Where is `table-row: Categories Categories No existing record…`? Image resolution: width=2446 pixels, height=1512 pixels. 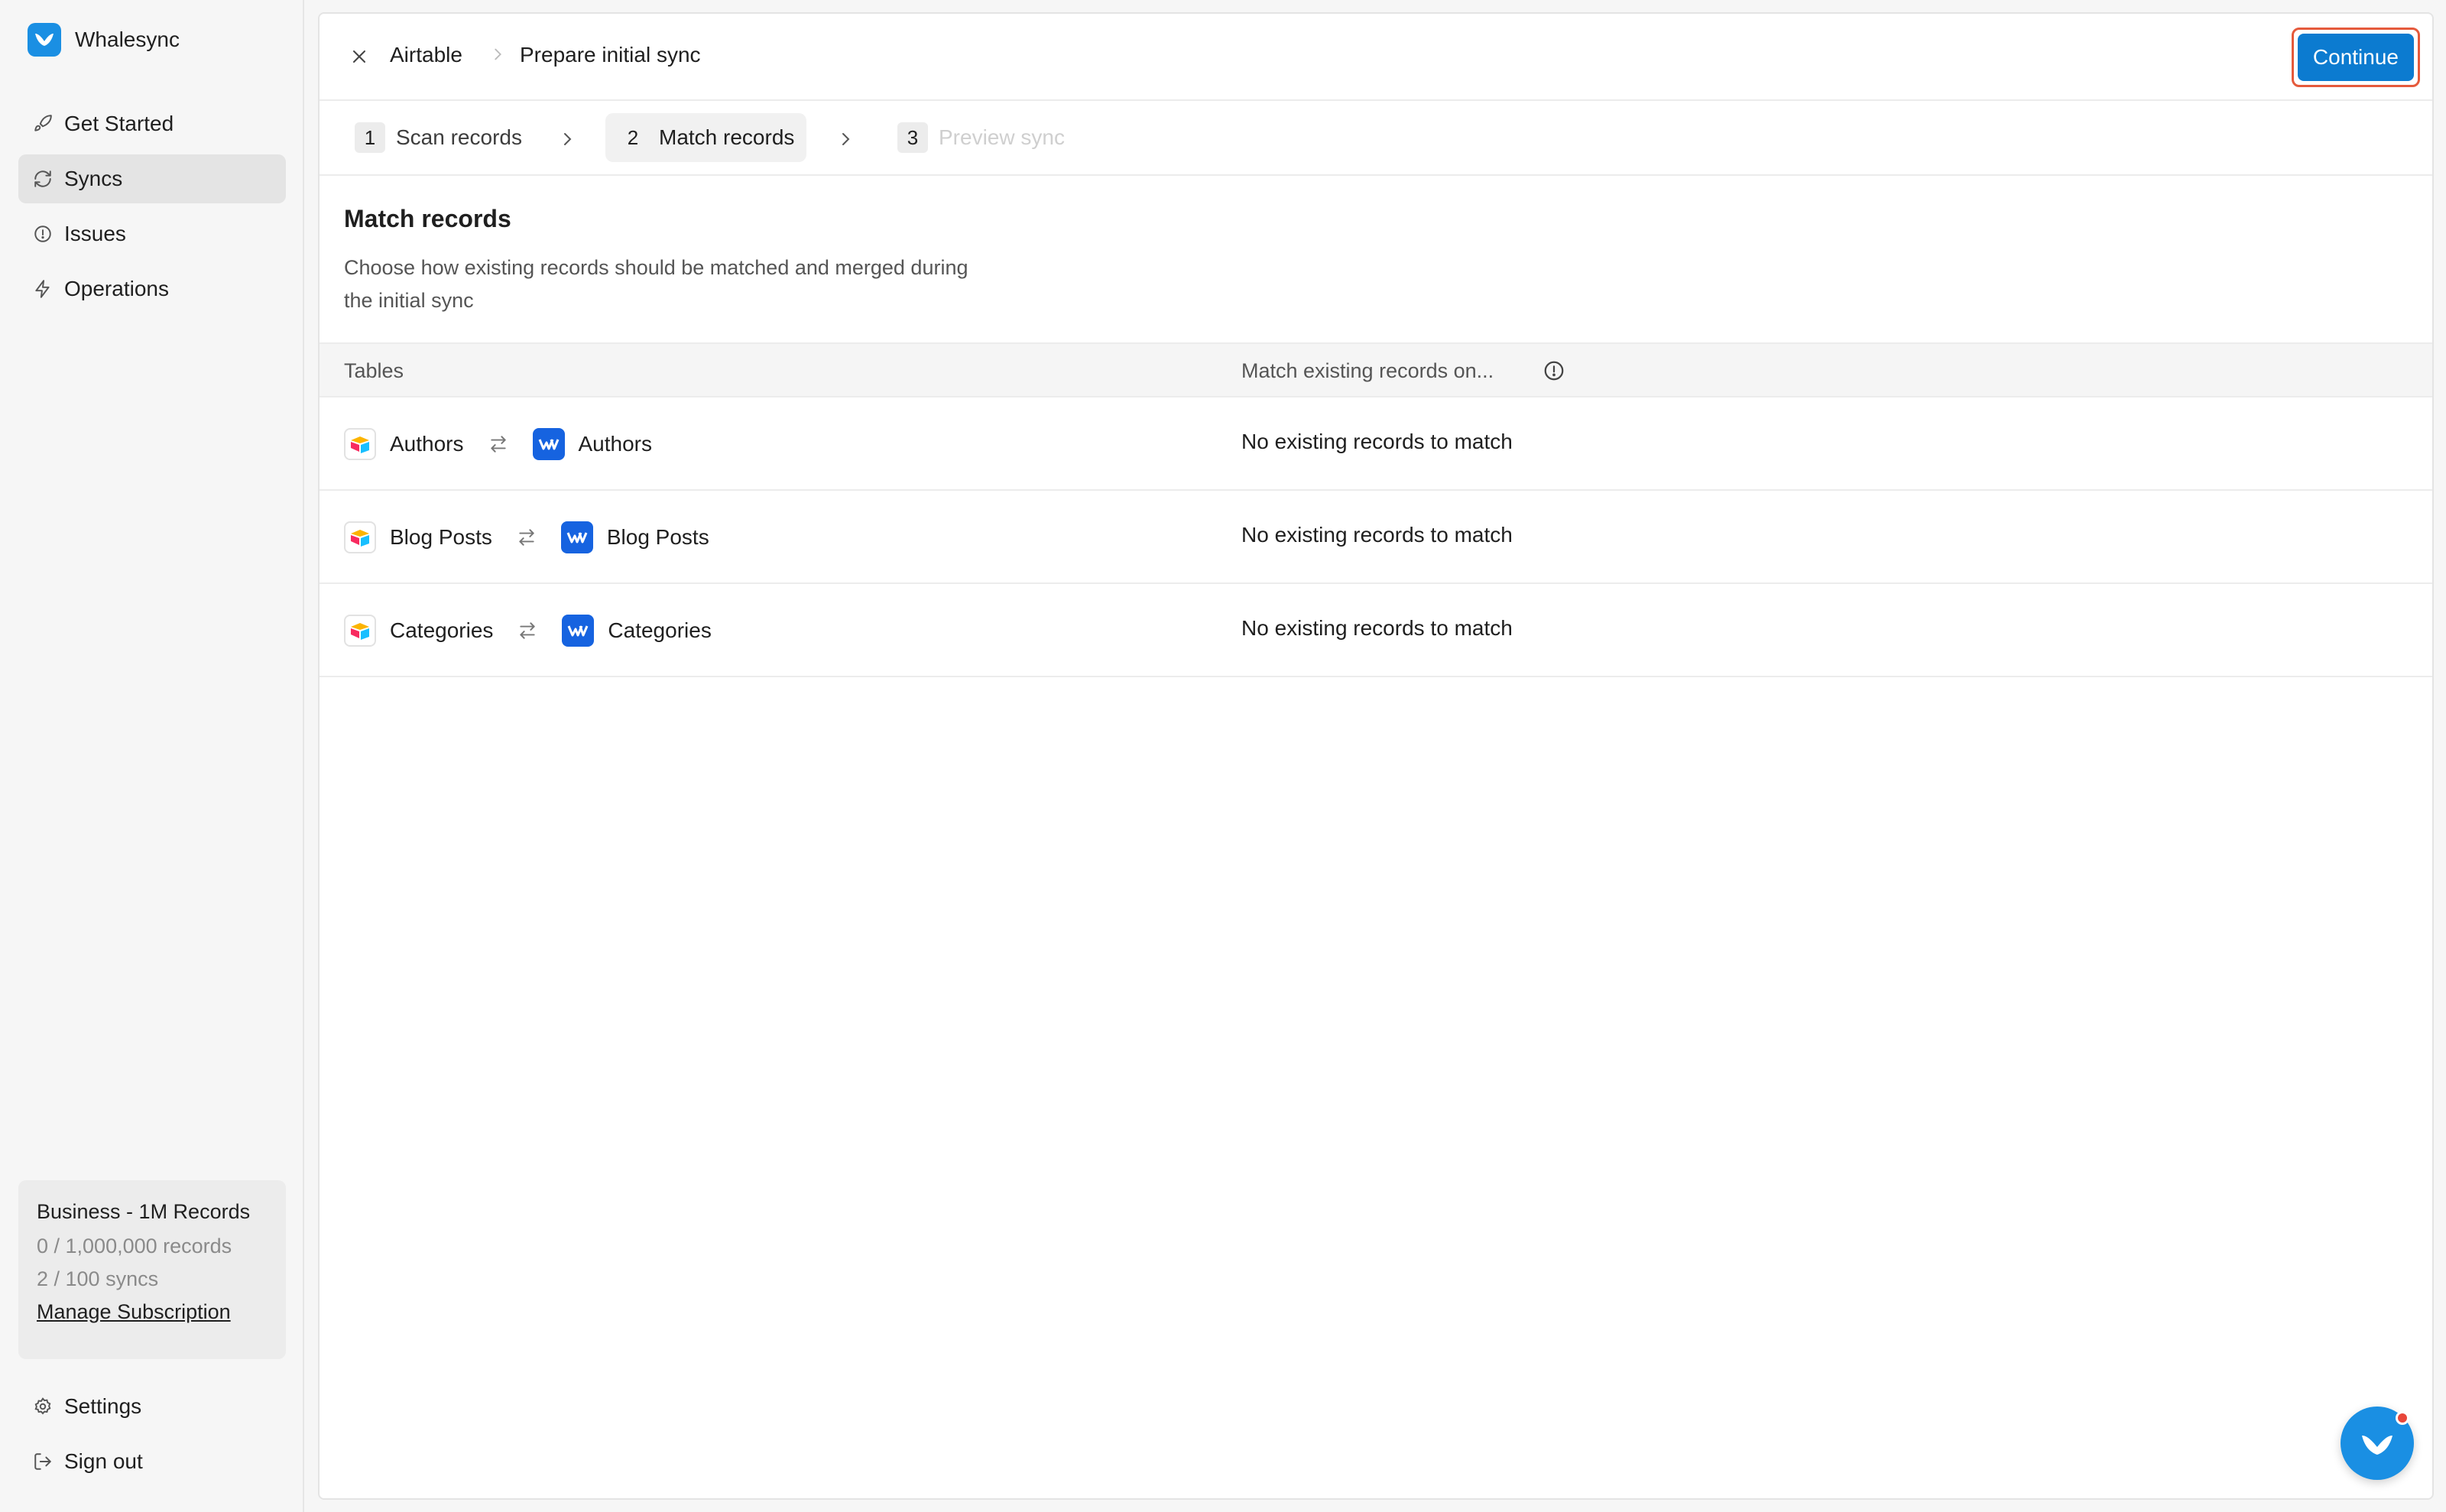 table-row: Categories Categories No existing record… is located at coordinates (1376, 630).